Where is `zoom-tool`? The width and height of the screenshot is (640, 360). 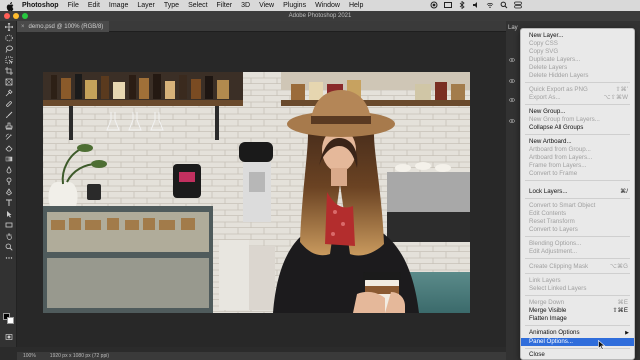
zoom-tool is located at coordinates (8, 246).